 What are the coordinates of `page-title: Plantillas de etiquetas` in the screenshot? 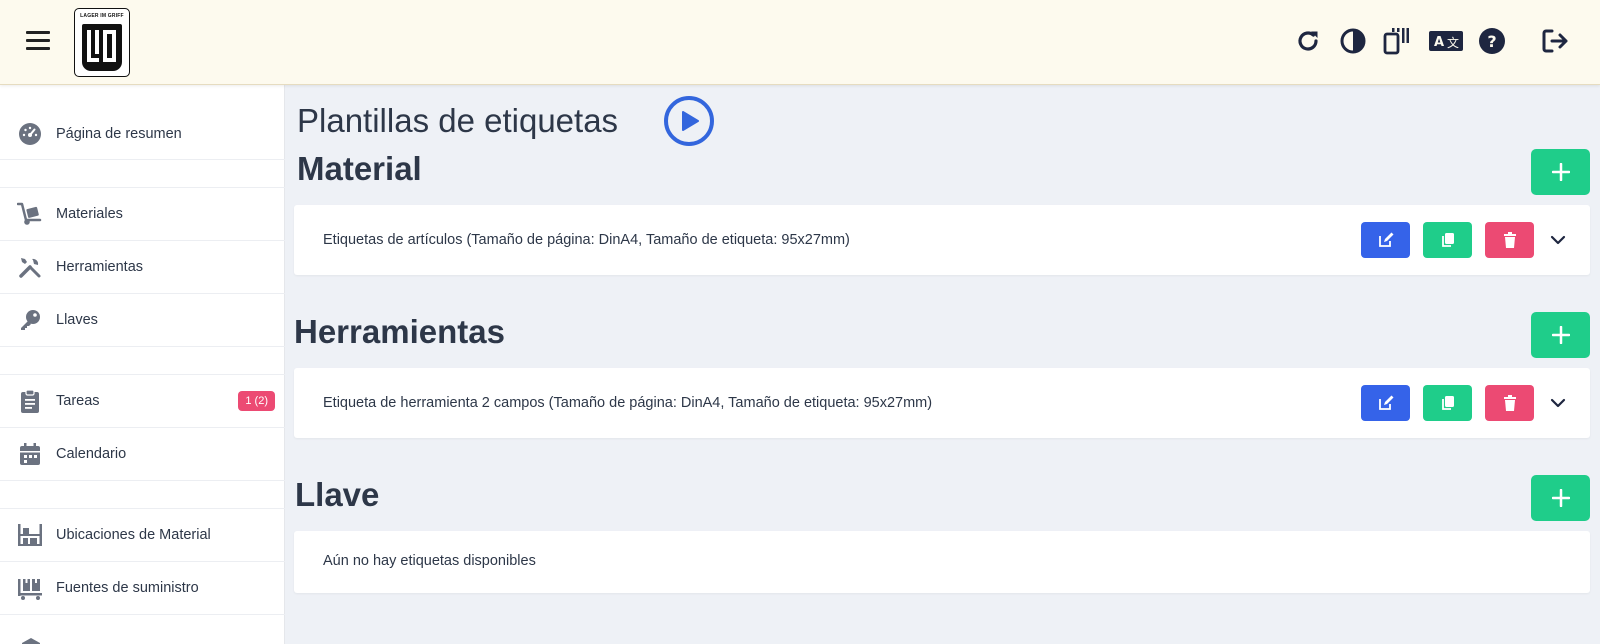 It's located at (458, 120).